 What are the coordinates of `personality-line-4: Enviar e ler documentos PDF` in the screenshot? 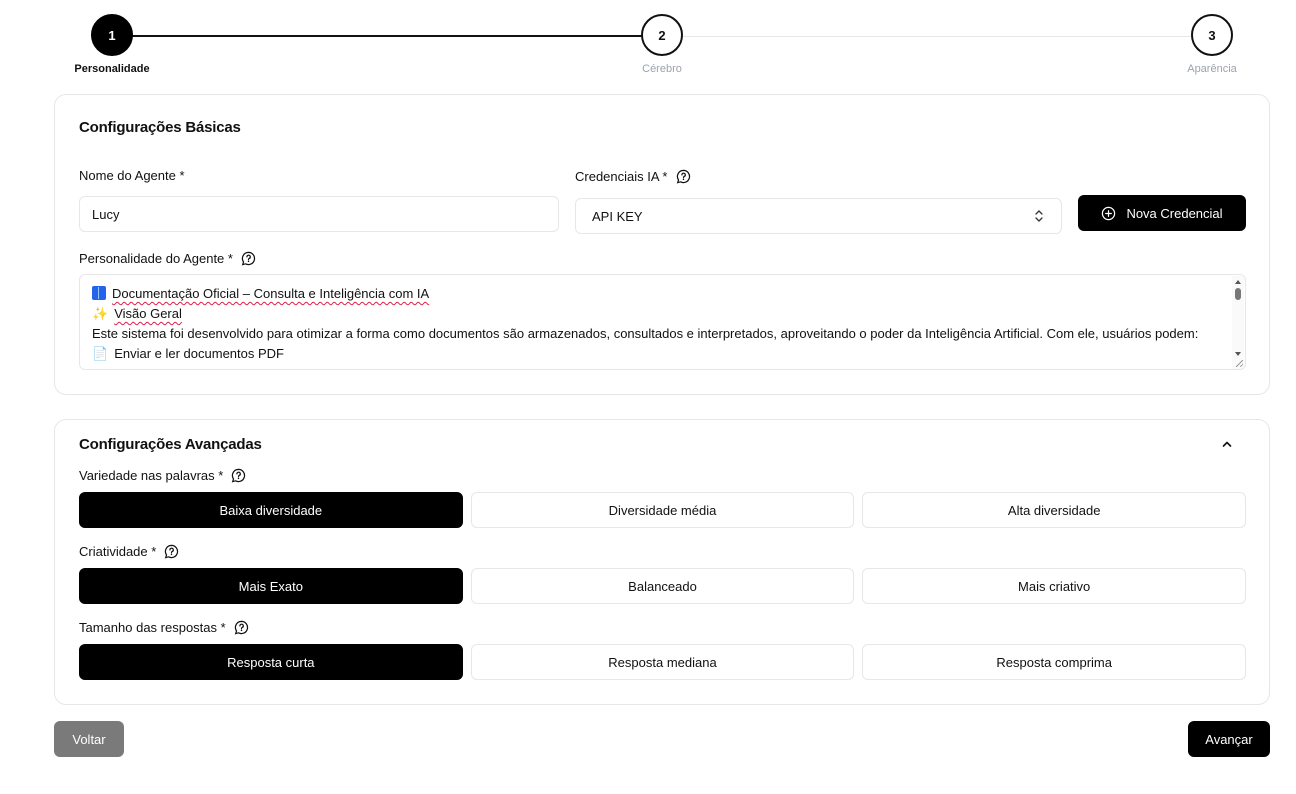 It's located at (199, 353).